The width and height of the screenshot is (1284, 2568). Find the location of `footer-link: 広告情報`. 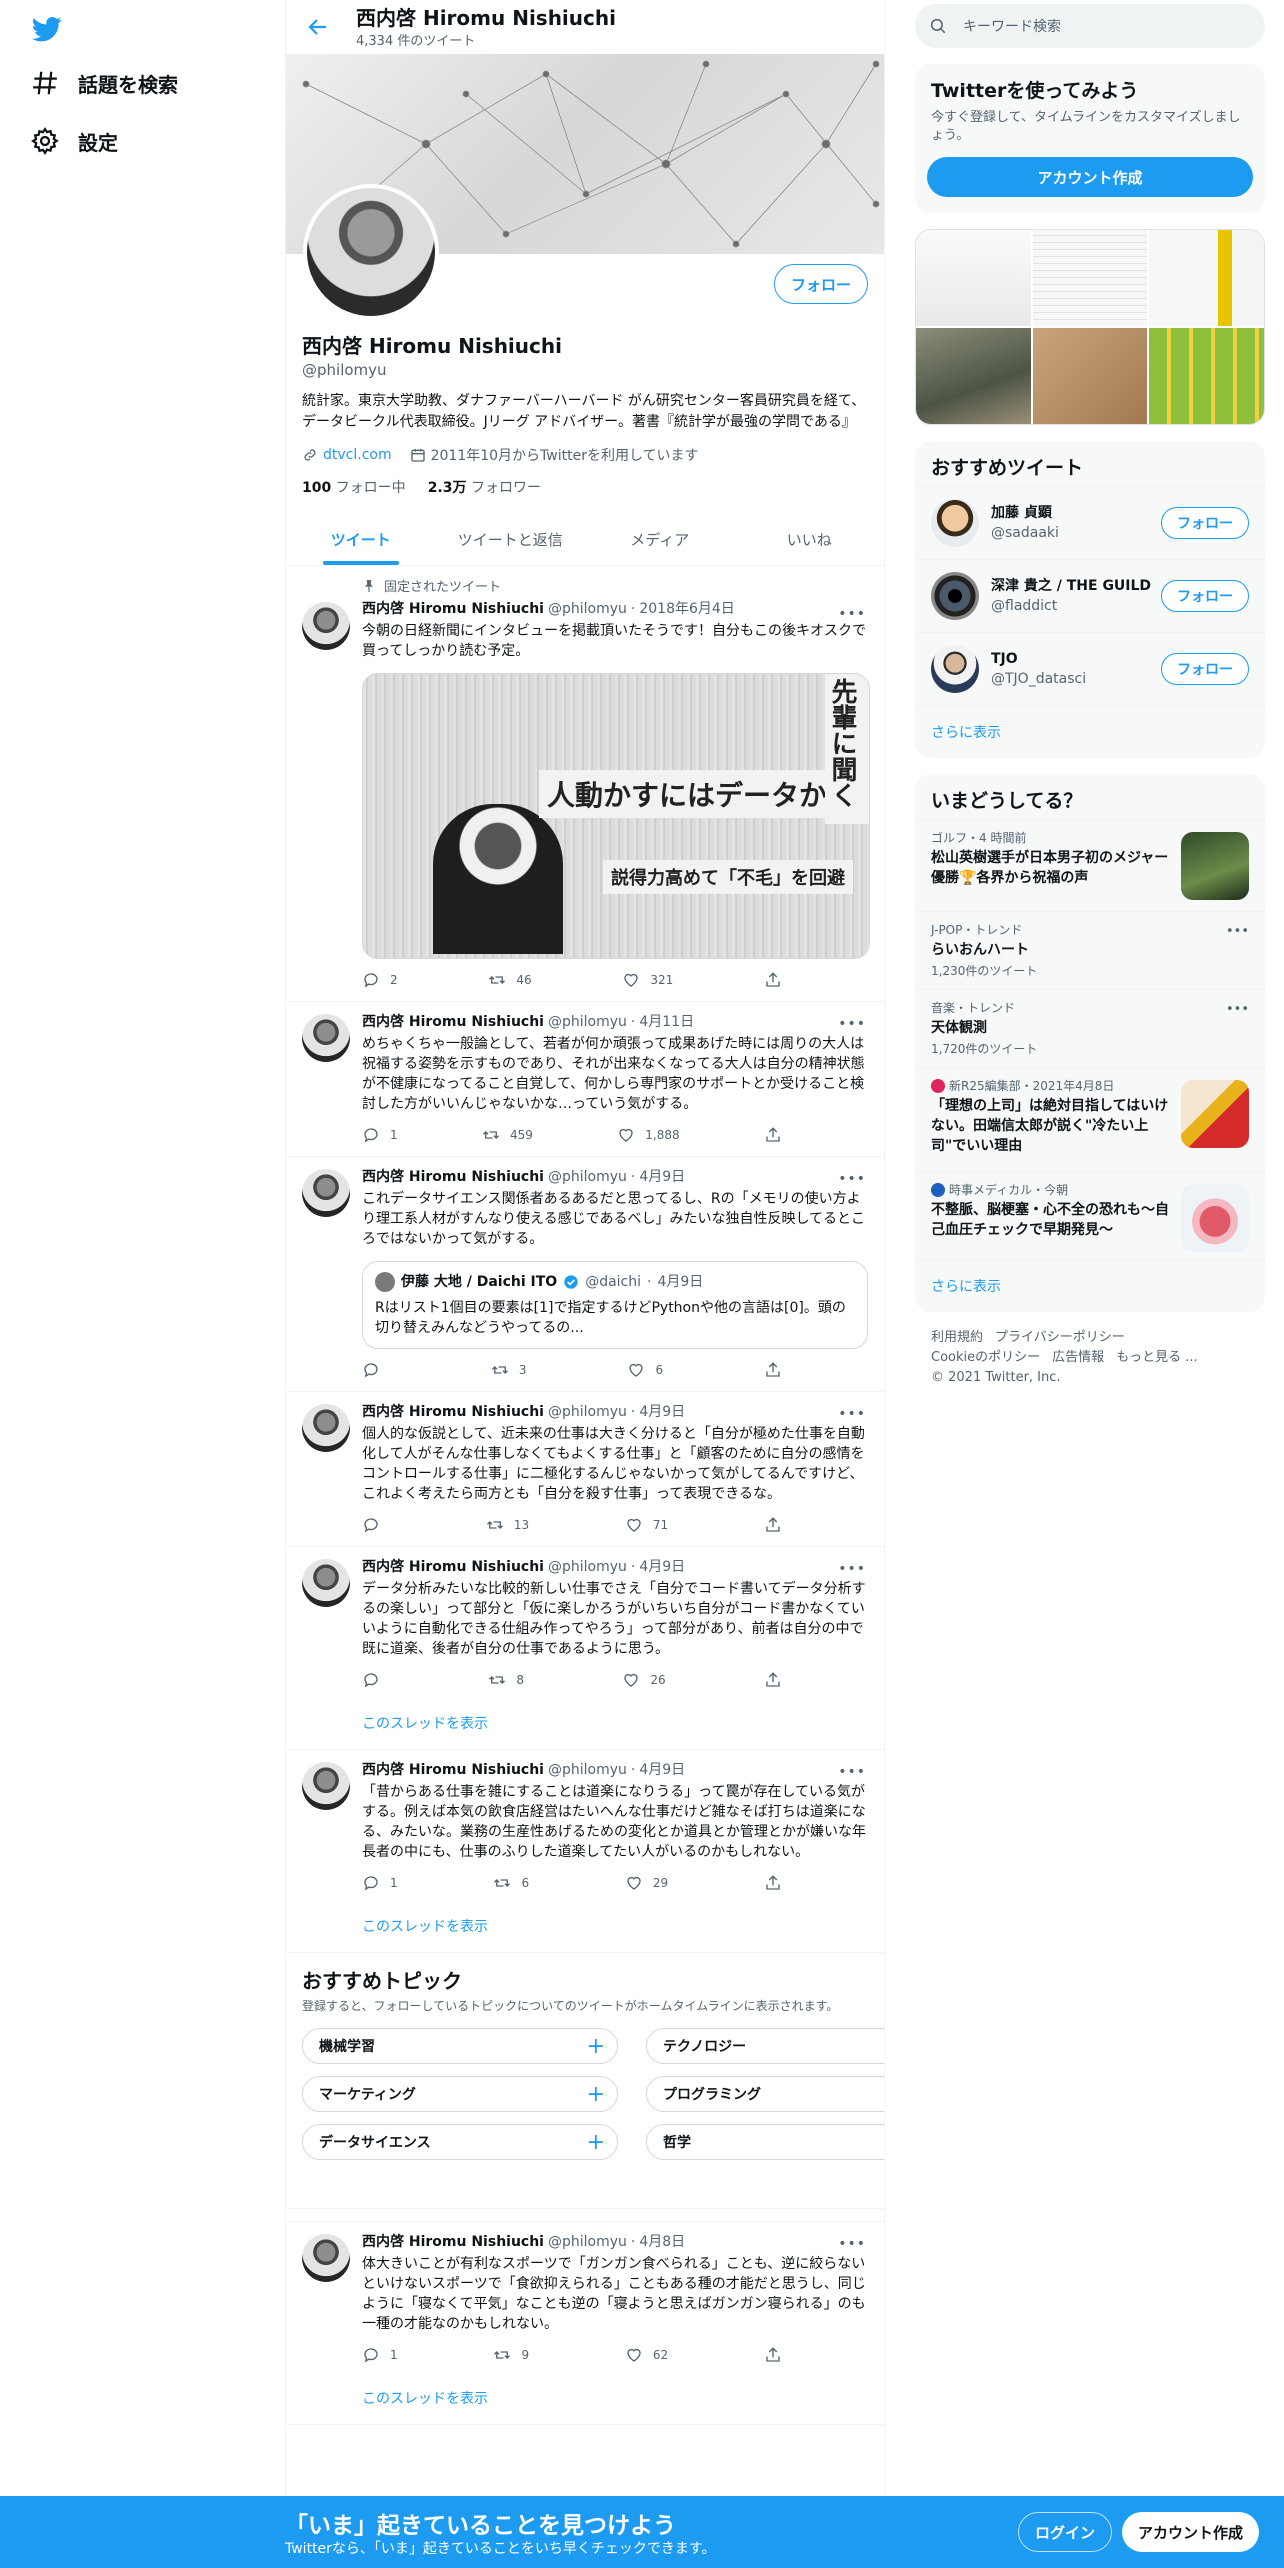

footer-link: 広告情報 is located at coordinates (1078, 1357).